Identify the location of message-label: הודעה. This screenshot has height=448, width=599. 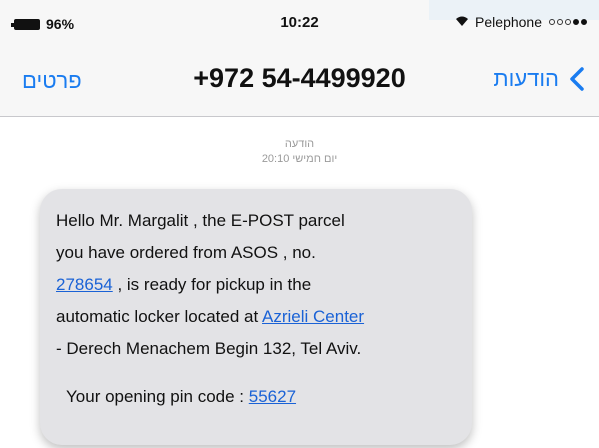
(299, 144).